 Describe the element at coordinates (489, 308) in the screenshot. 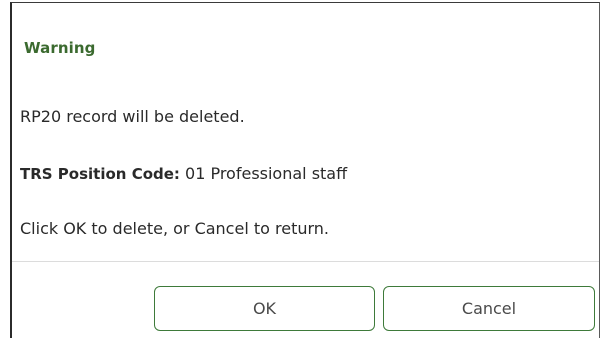

I see `cancel-button: Cancel` at that location.